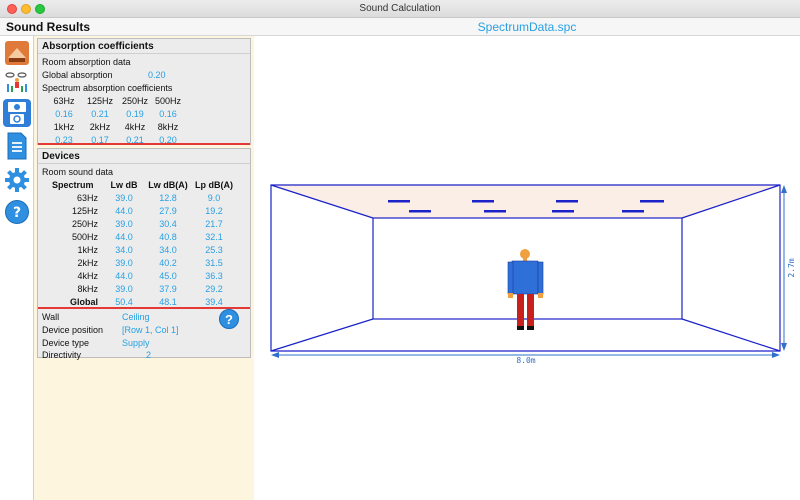  What do you see at coordinates (525, 289) in the screenshot?
I see `person-figure` at bounding box center [525, 289].